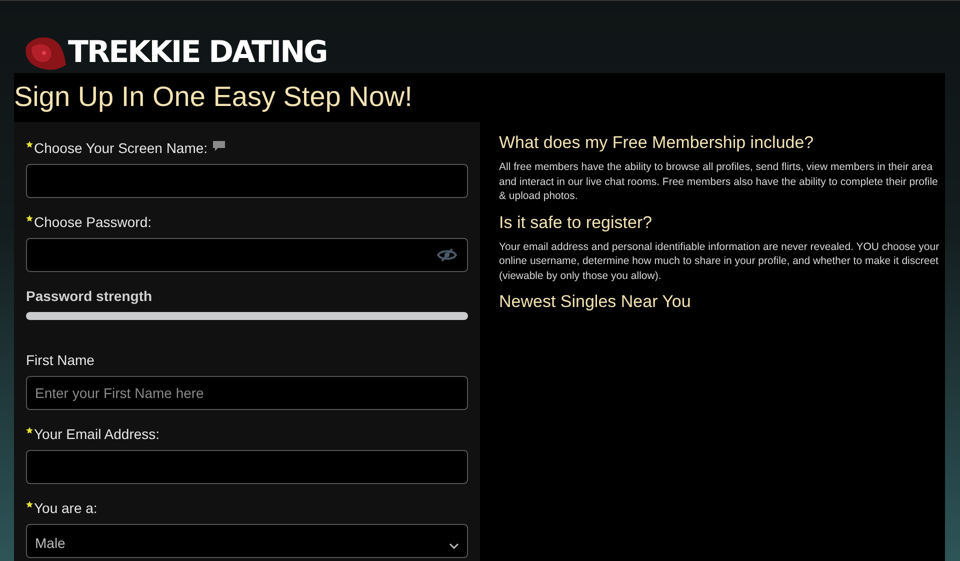 The width and height of the screenshot is (960, 561). I want to click on field-label: Your Email Address:, so click(97, 434).